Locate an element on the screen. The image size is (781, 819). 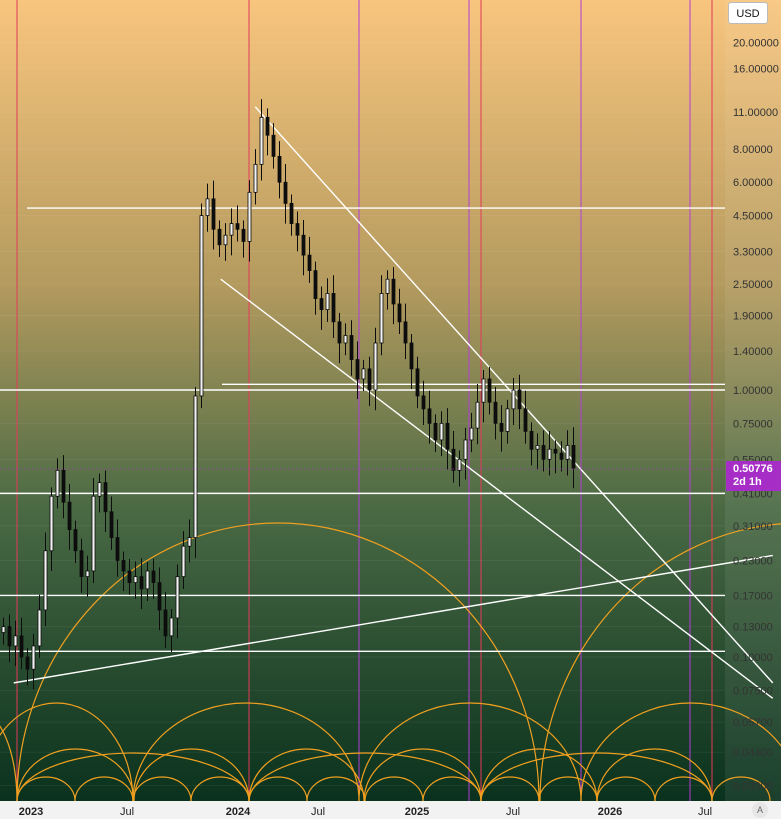
price-tick-label: 0.10000 is located at coordinates (753, 658).